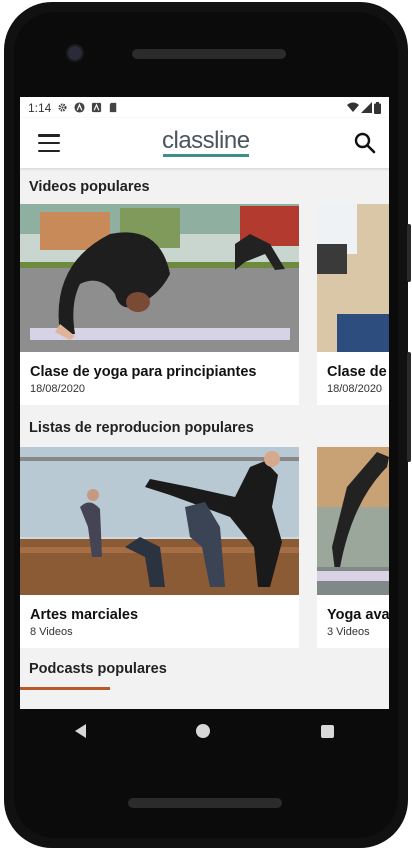 Image resolution: width=412 pixels, height=851 pixels. What do you see at coordinates (89, 187) in the screenshot?
I see `section-title-videos: Videos populares` at bounding box center [89, 187].